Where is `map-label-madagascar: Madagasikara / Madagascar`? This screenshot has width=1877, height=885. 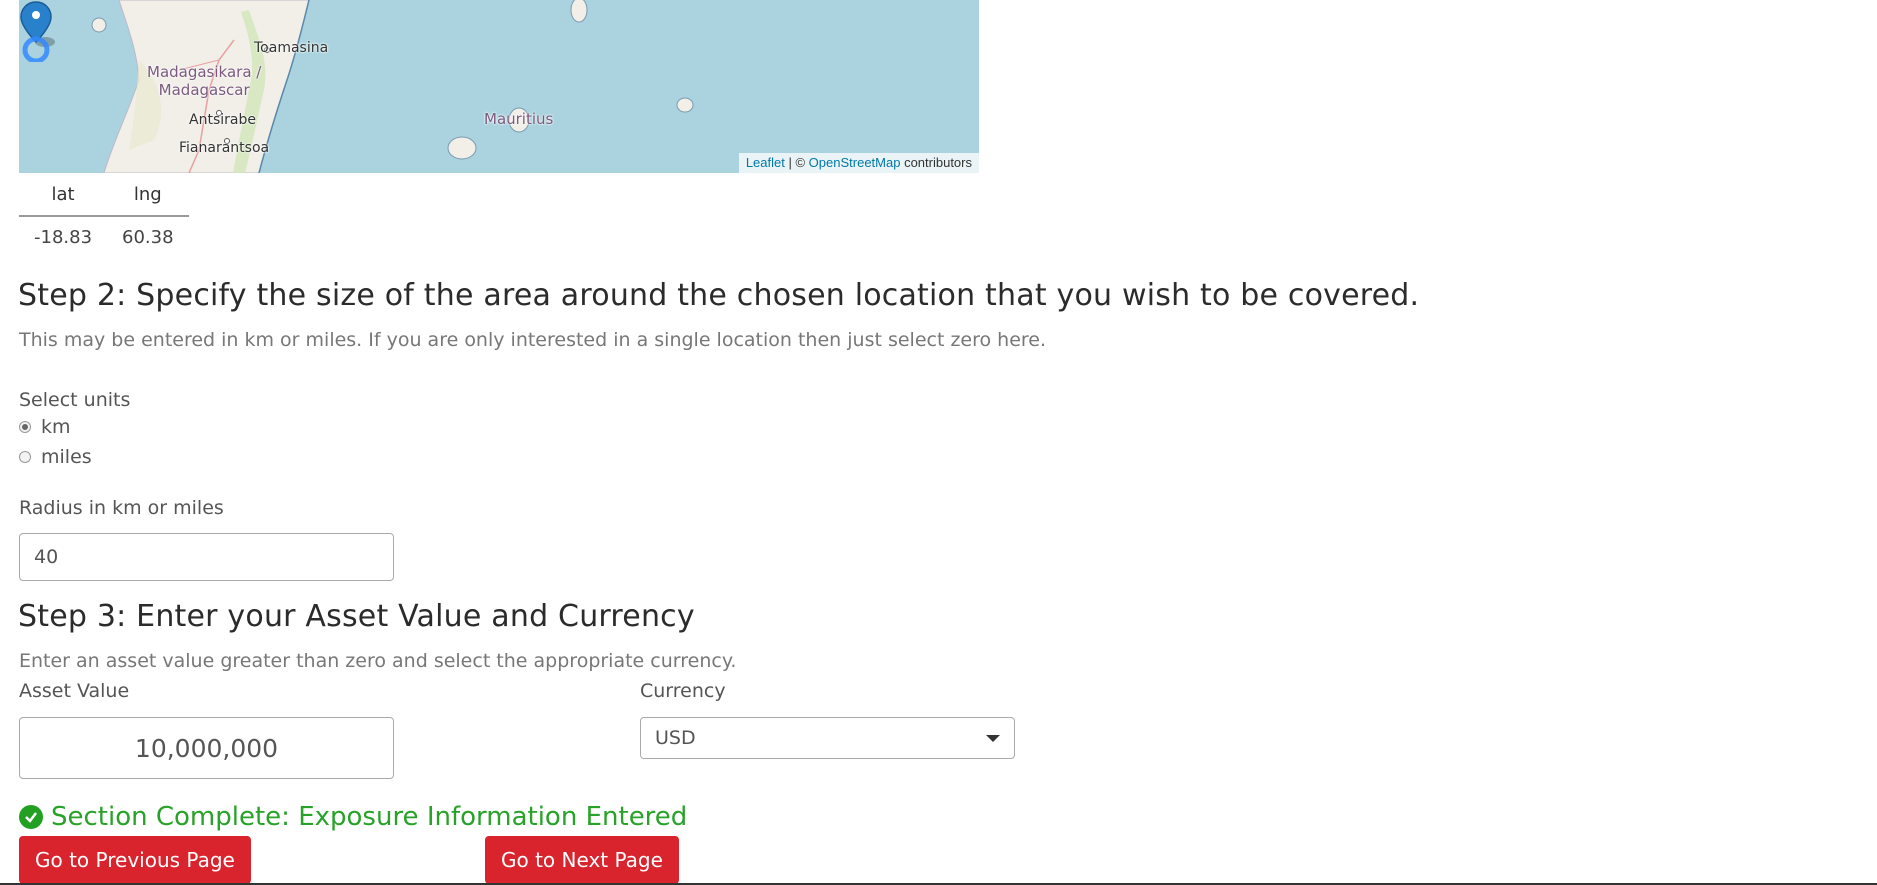 map-label-madagascar: Madagasikara / Madagascar is located at coordinates (204, 81).